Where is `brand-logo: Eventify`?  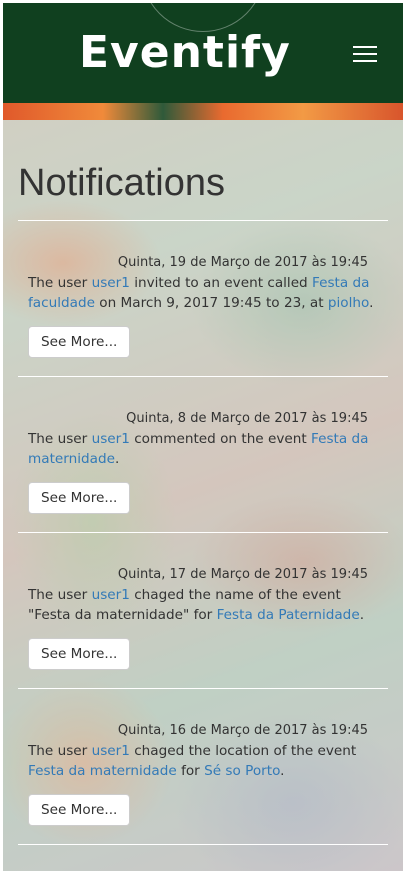
brand-logo: Eventify is located at coordinates (185, 52).